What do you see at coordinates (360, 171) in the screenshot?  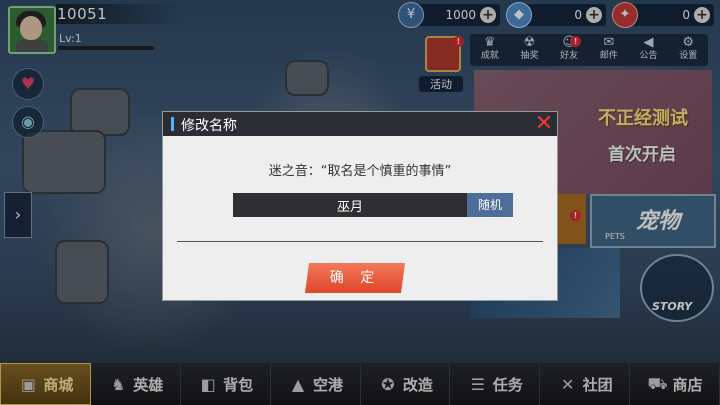 I see `dialog-prompt: 迷之音：“取名是个慎重的事情”` at bounding box center [360, 171].